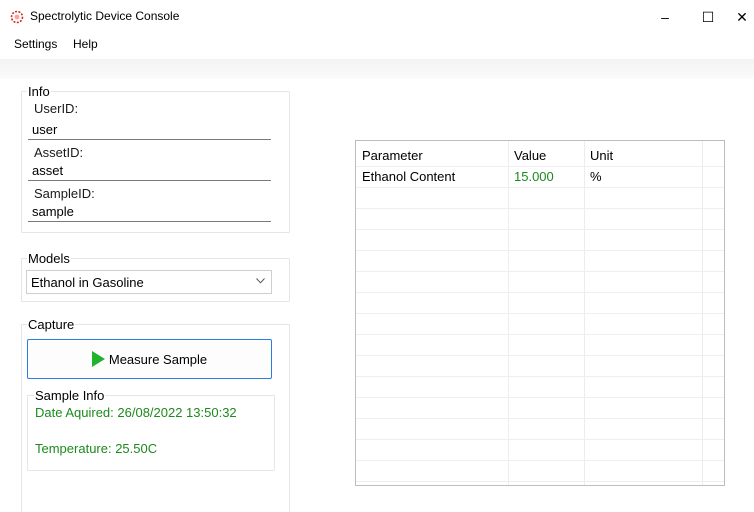  I want to click on cell-unit: %, so click(596, 176).